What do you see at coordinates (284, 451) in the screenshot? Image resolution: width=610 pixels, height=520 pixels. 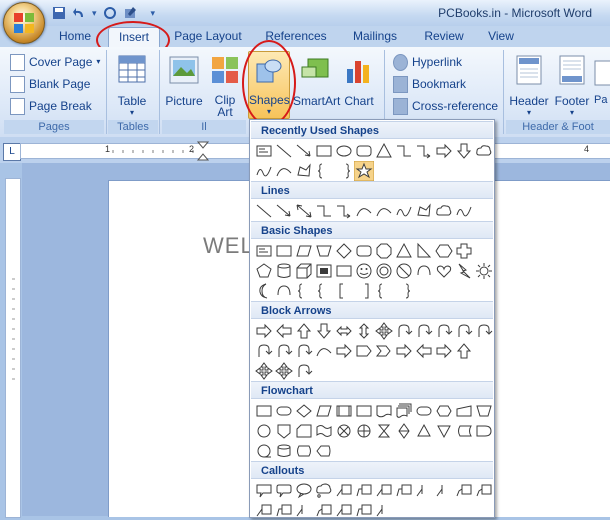 I see `magdisk-shape-icon` at bounding box center [284, 451].